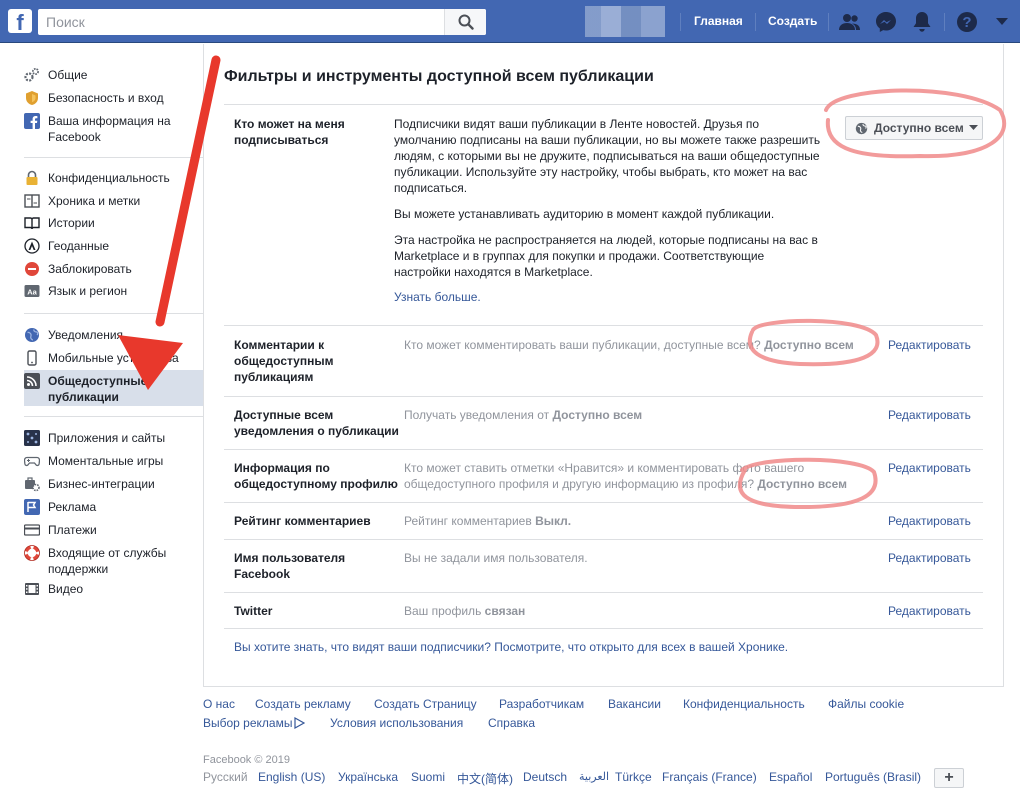 This screenshot has height=804, width=1020. What do you see at coordinates (428, 777) in the screenshot?
I see `language-link: Suomi` at bounding box center [428, 777].